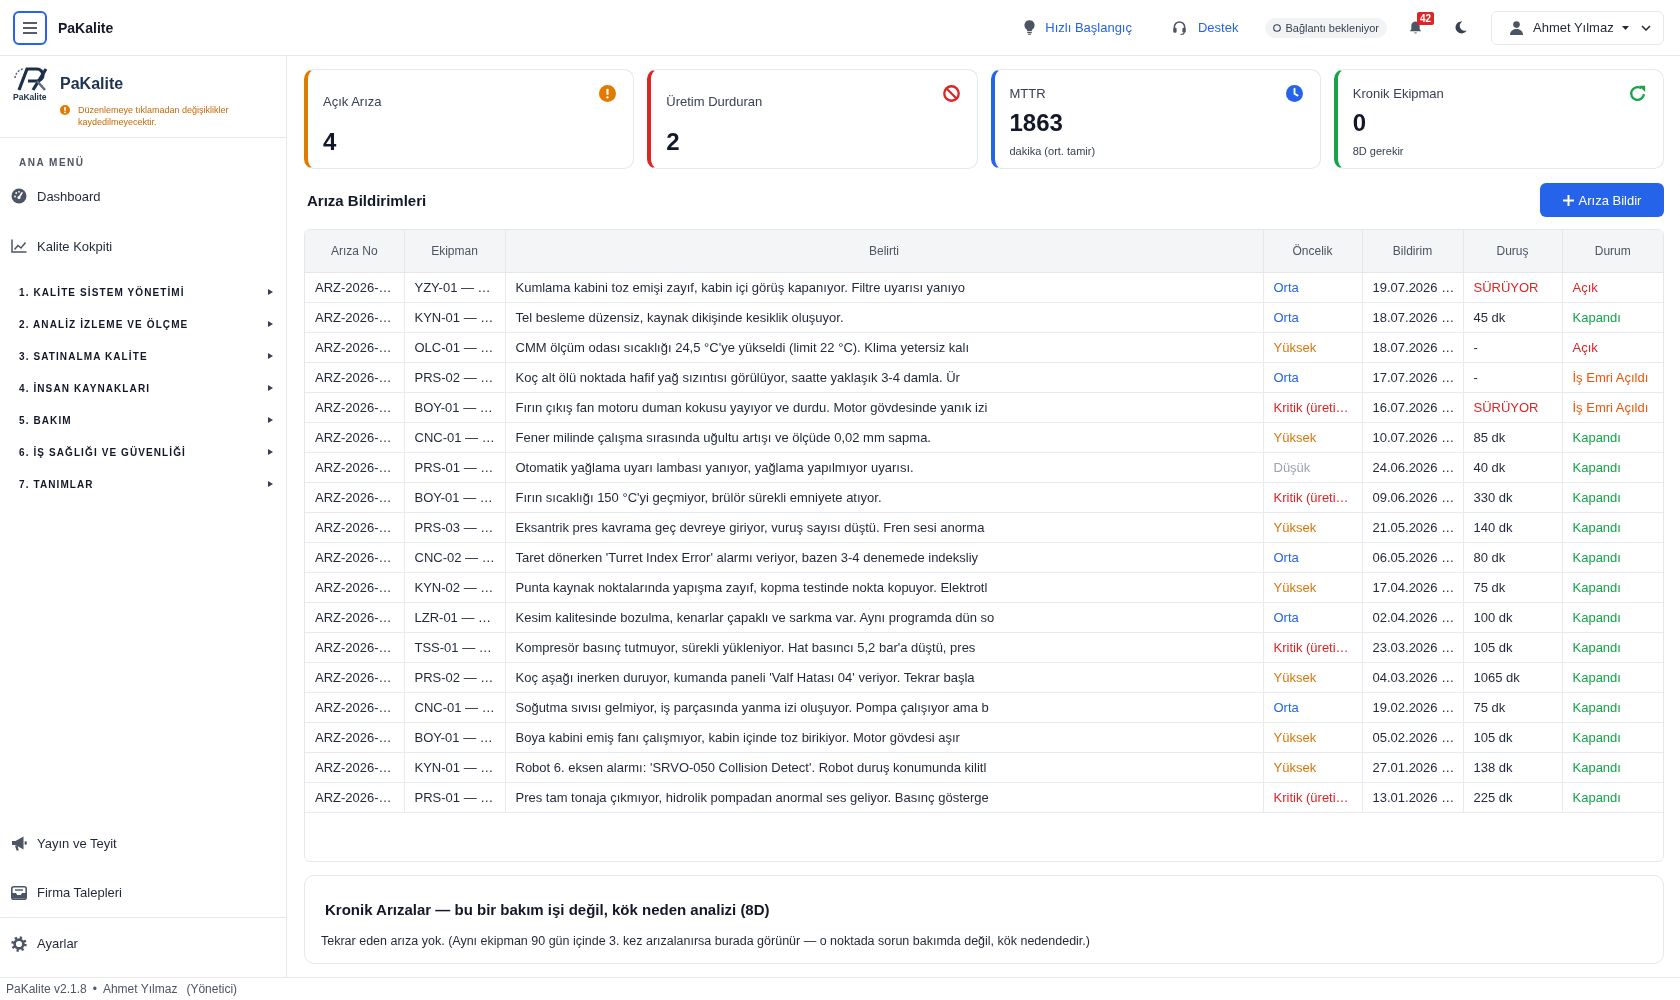 Image resolution: width=1680 pixels, height=1000 pixels. I want to click on section-title: Arıza Bildirimleri, so click(367, 200).